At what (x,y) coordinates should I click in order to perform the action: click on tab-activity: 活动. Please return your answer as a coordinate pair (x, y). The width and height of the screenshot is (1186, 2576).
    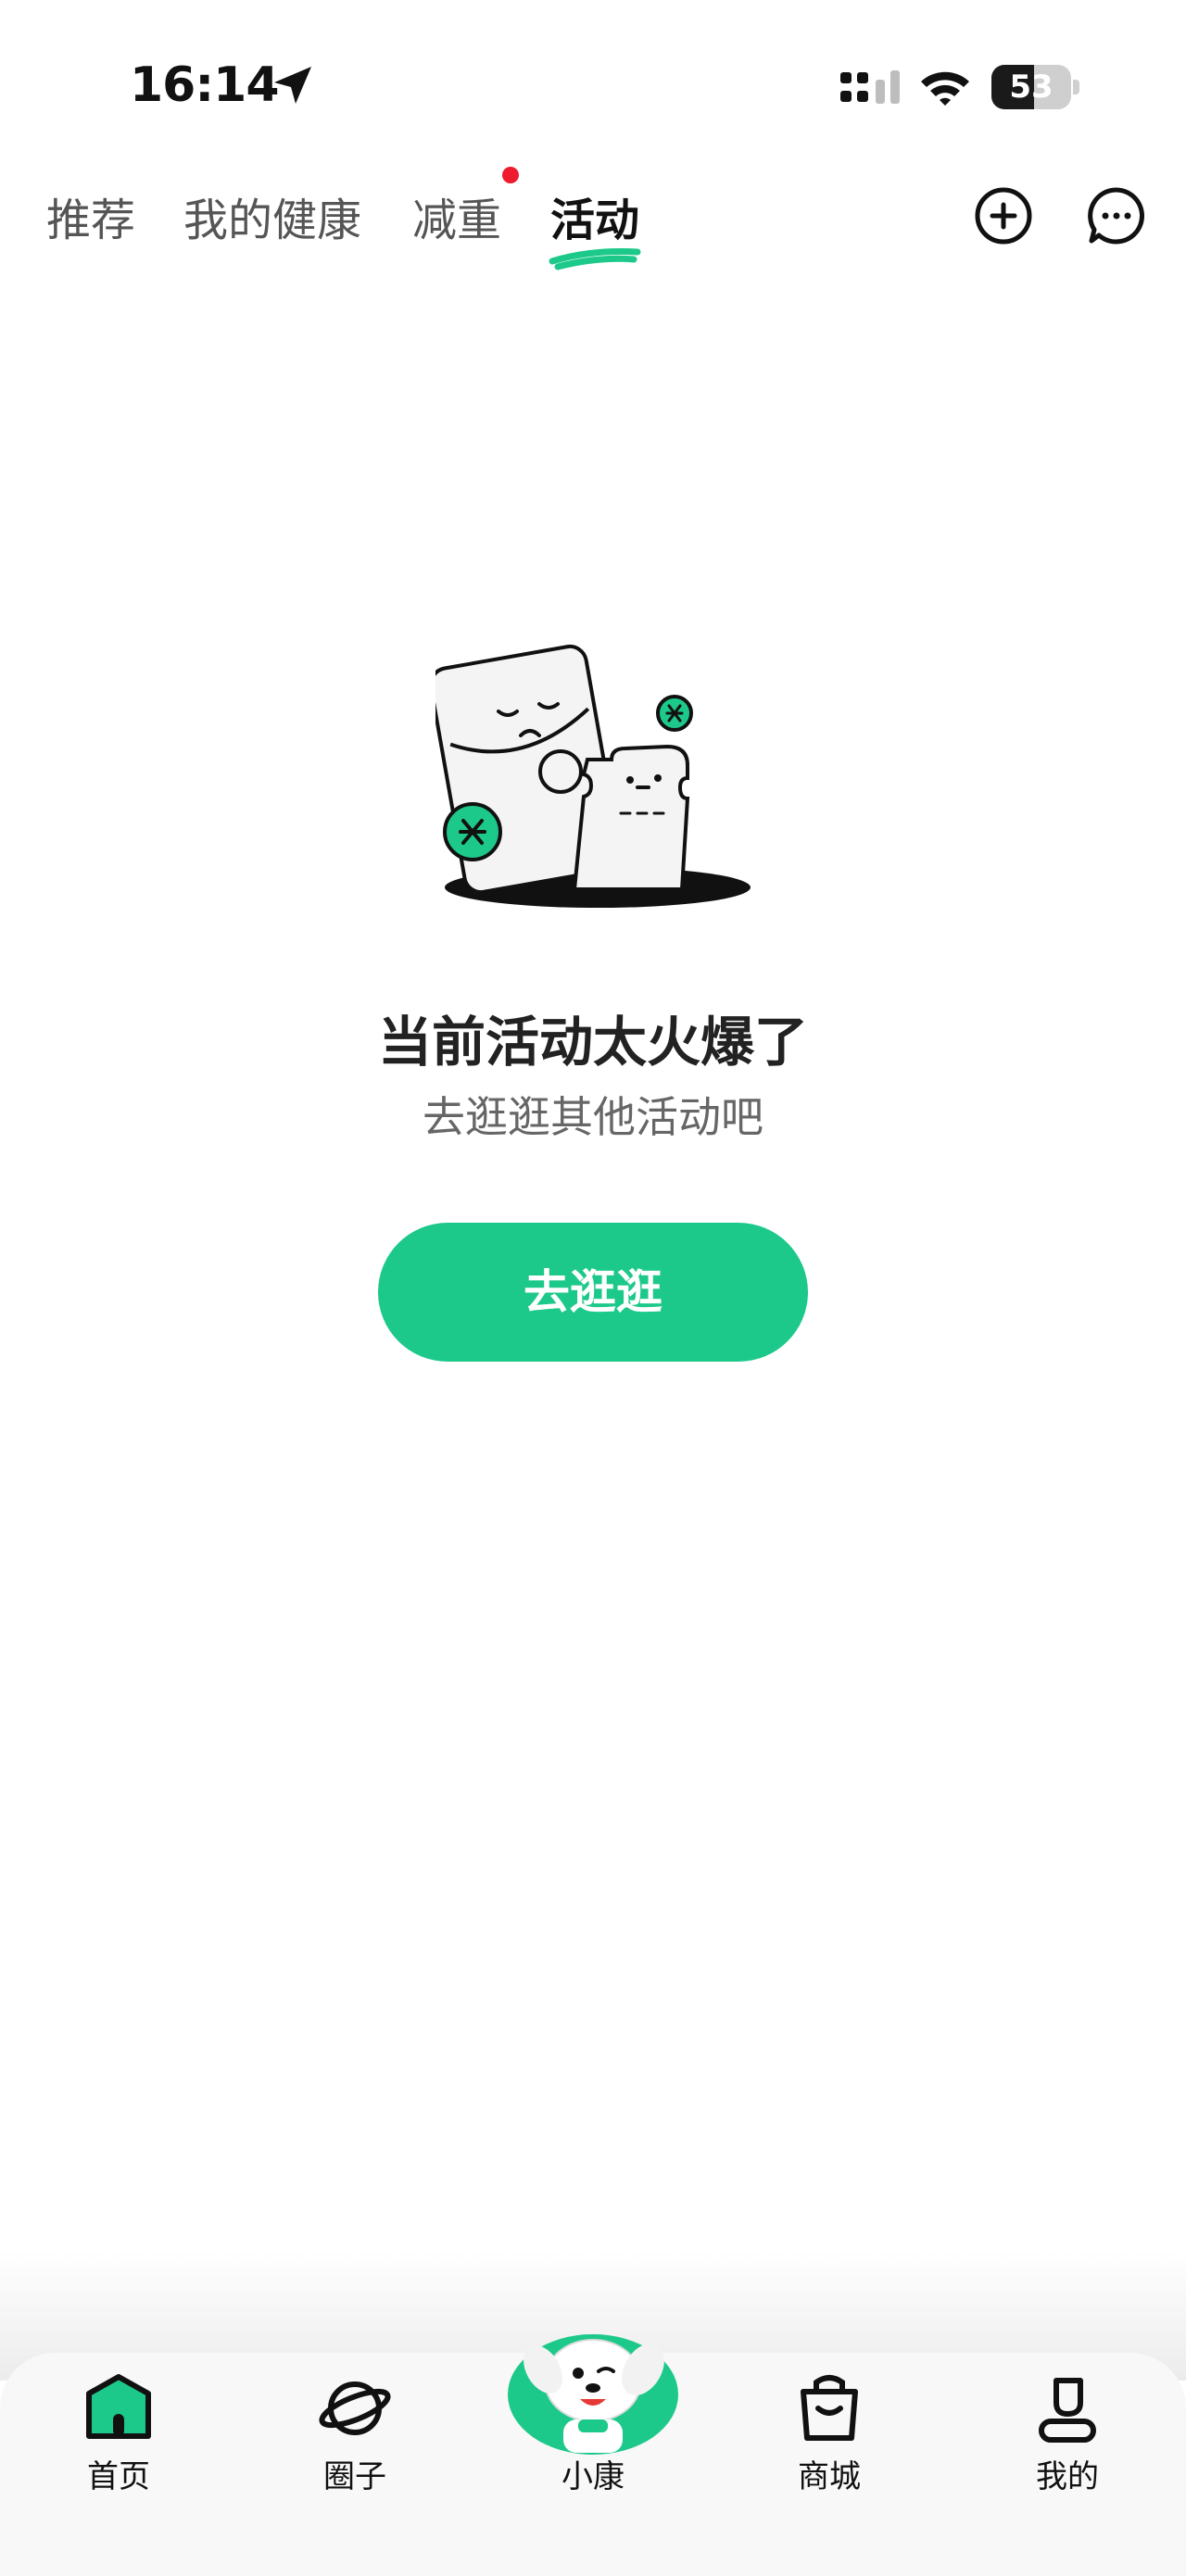
    Looking at the image, I should click on (594, 215).